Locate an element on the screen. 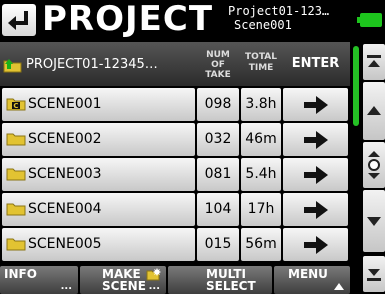 This screenshot has width=385, height=294. scene-name-cell: C SCENE001 is located at coordinates (98, 104).